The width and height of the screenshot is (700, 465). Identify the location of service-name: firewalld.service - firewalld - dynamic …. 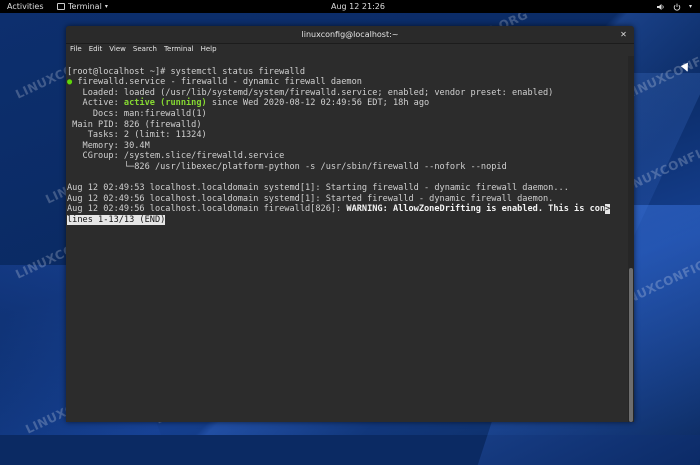
(217, 82).